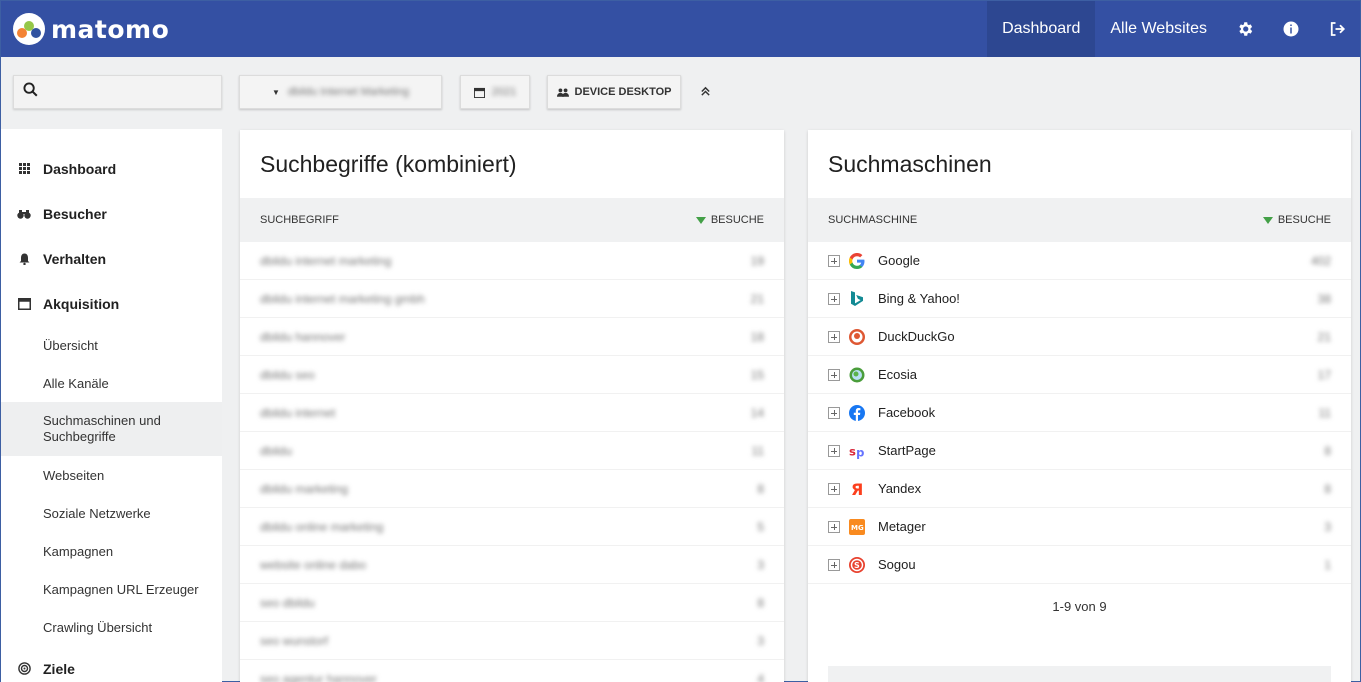  I want to click on window-icon, so click(24, 304).